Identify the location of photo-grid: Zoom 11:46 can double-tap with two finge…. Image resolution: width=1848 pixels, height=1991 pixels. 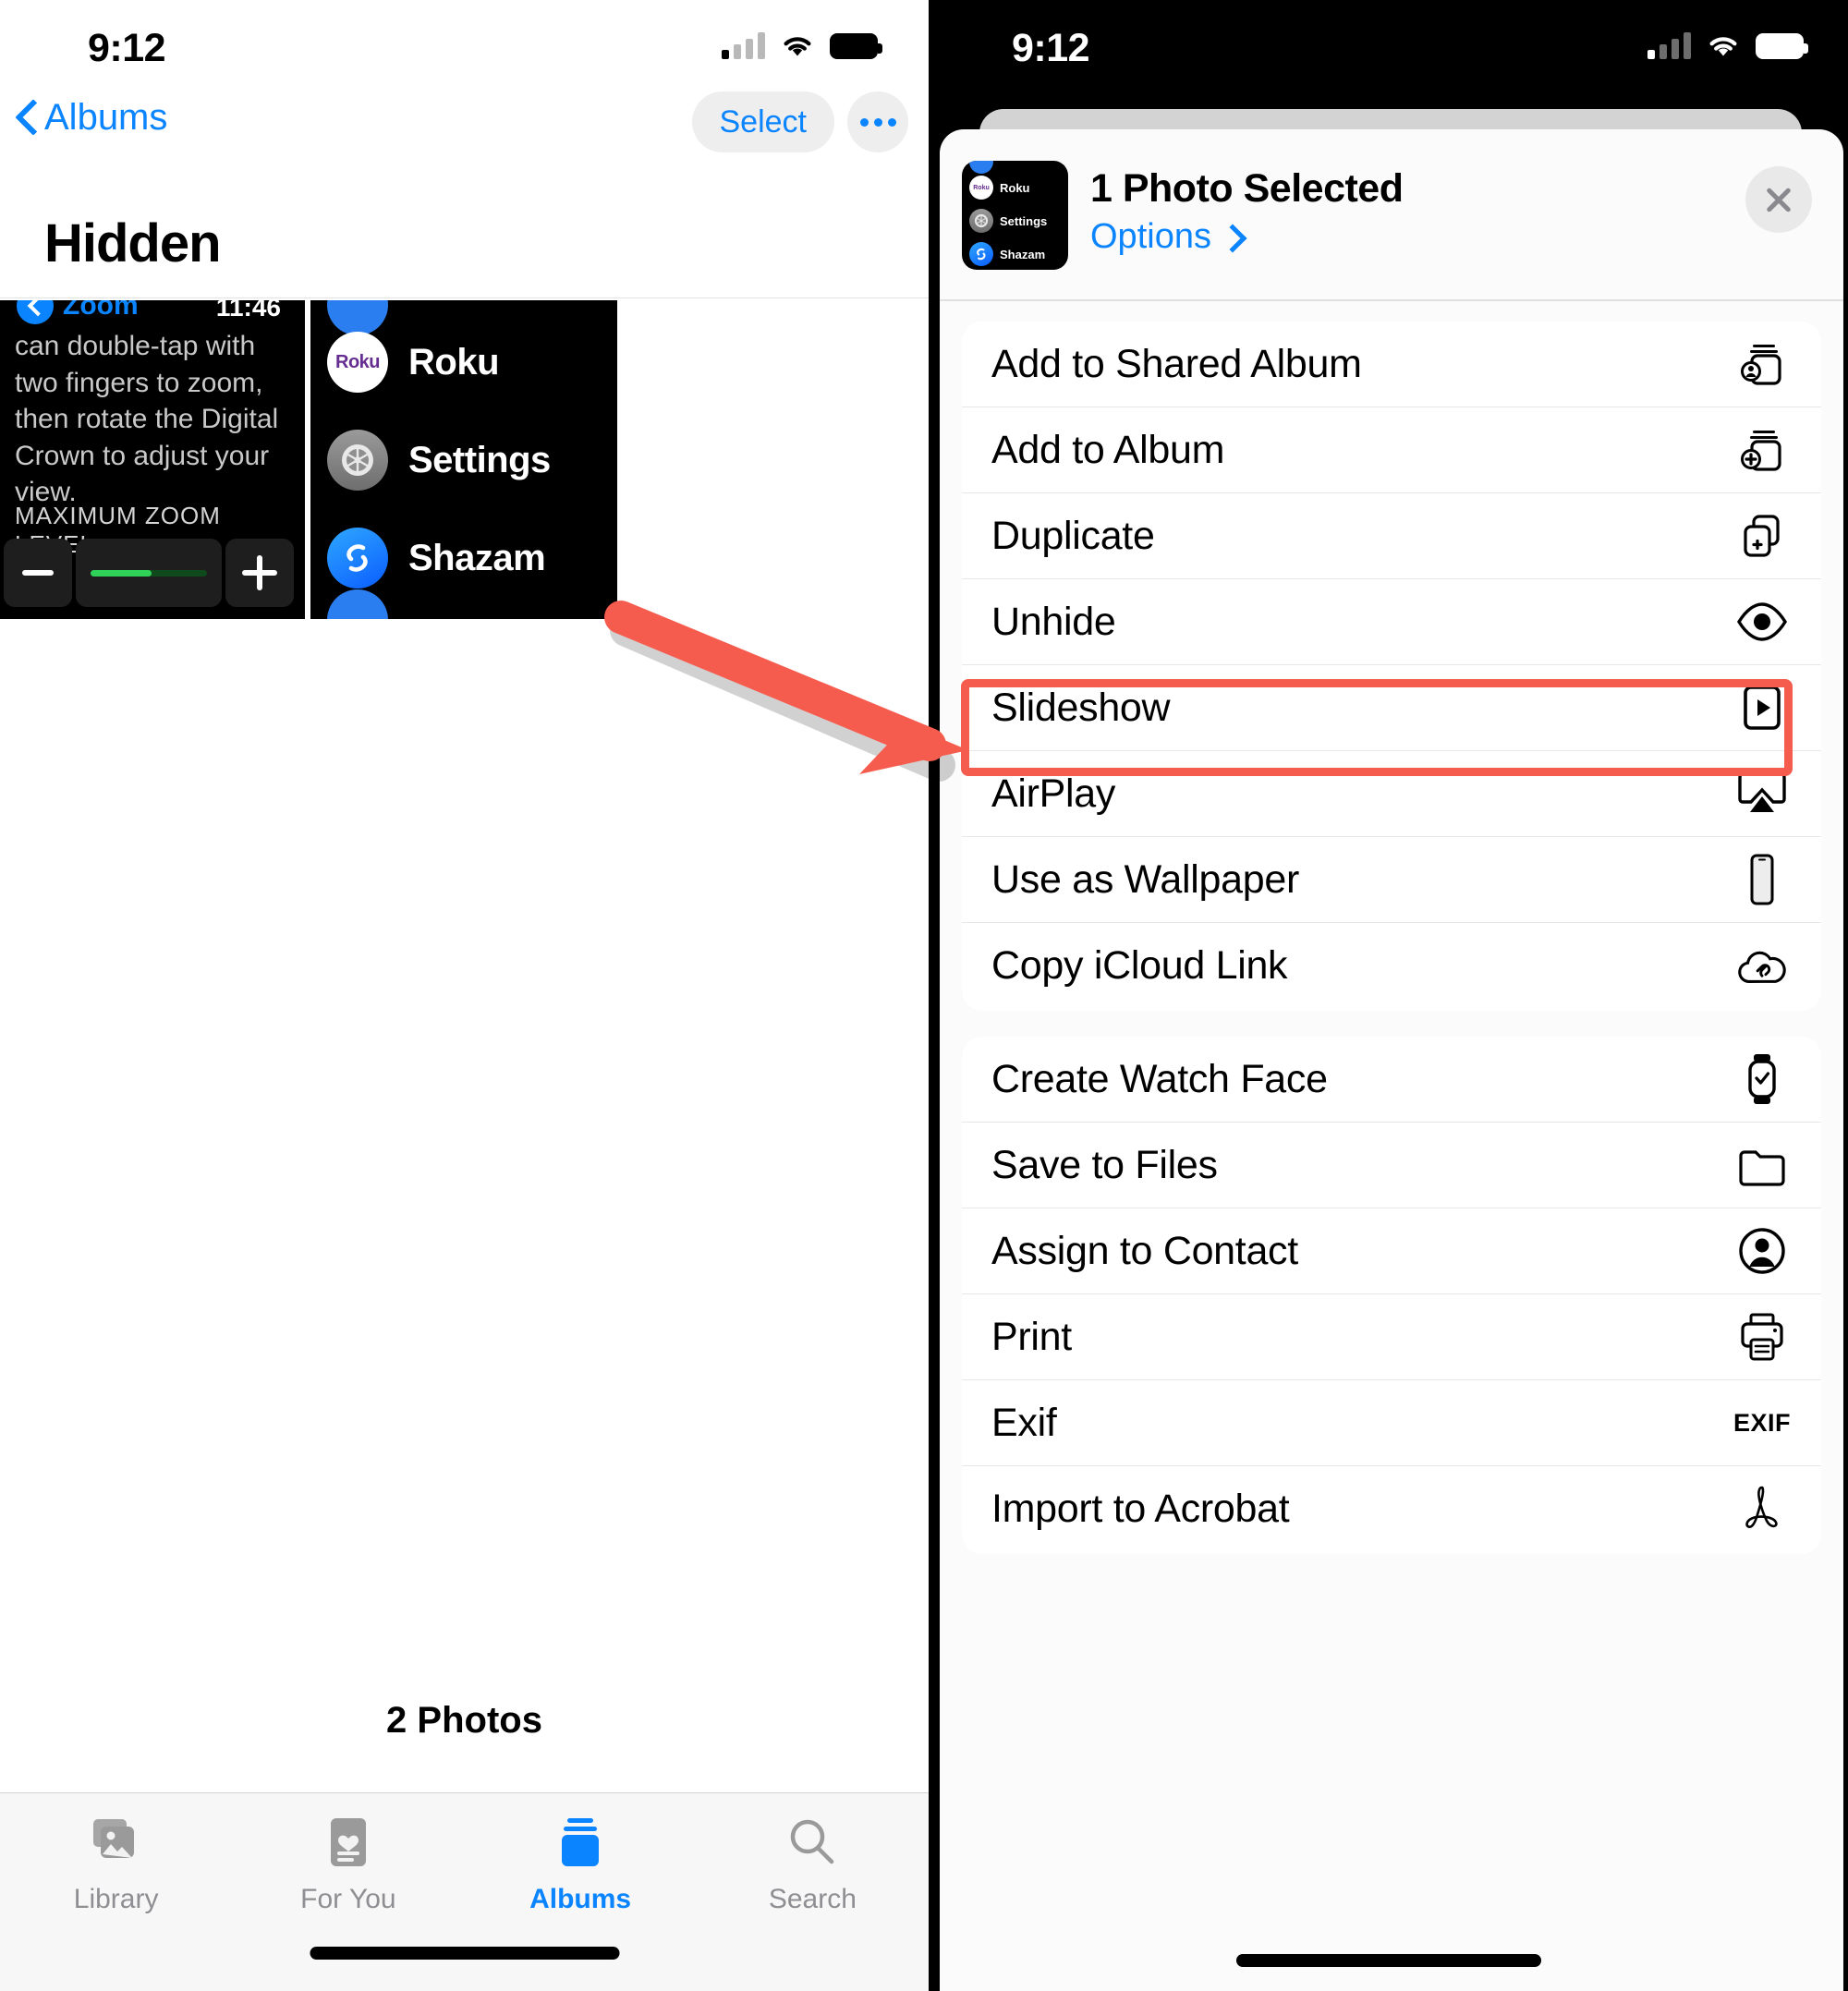
(308, 460).